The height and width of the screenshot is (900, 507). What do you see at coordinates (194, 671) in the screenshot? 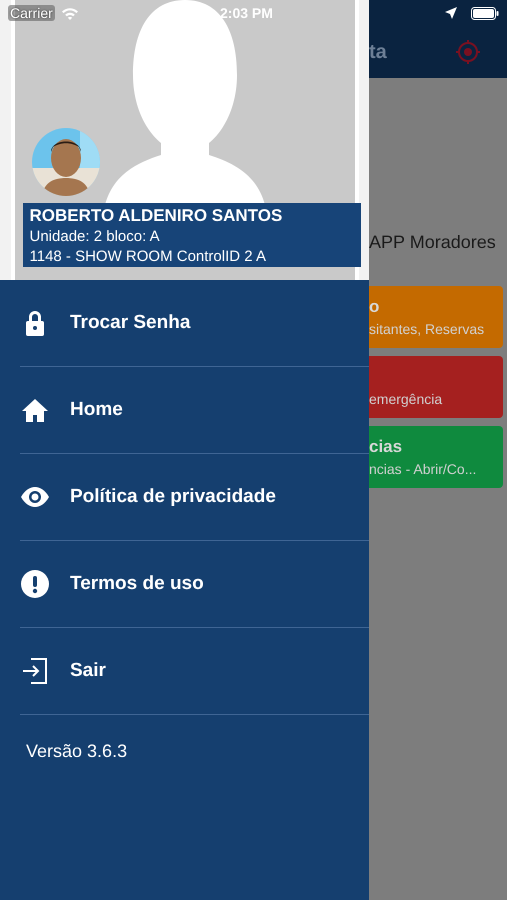
I see `menu-item: Sair` at bounding box center [194, 671].